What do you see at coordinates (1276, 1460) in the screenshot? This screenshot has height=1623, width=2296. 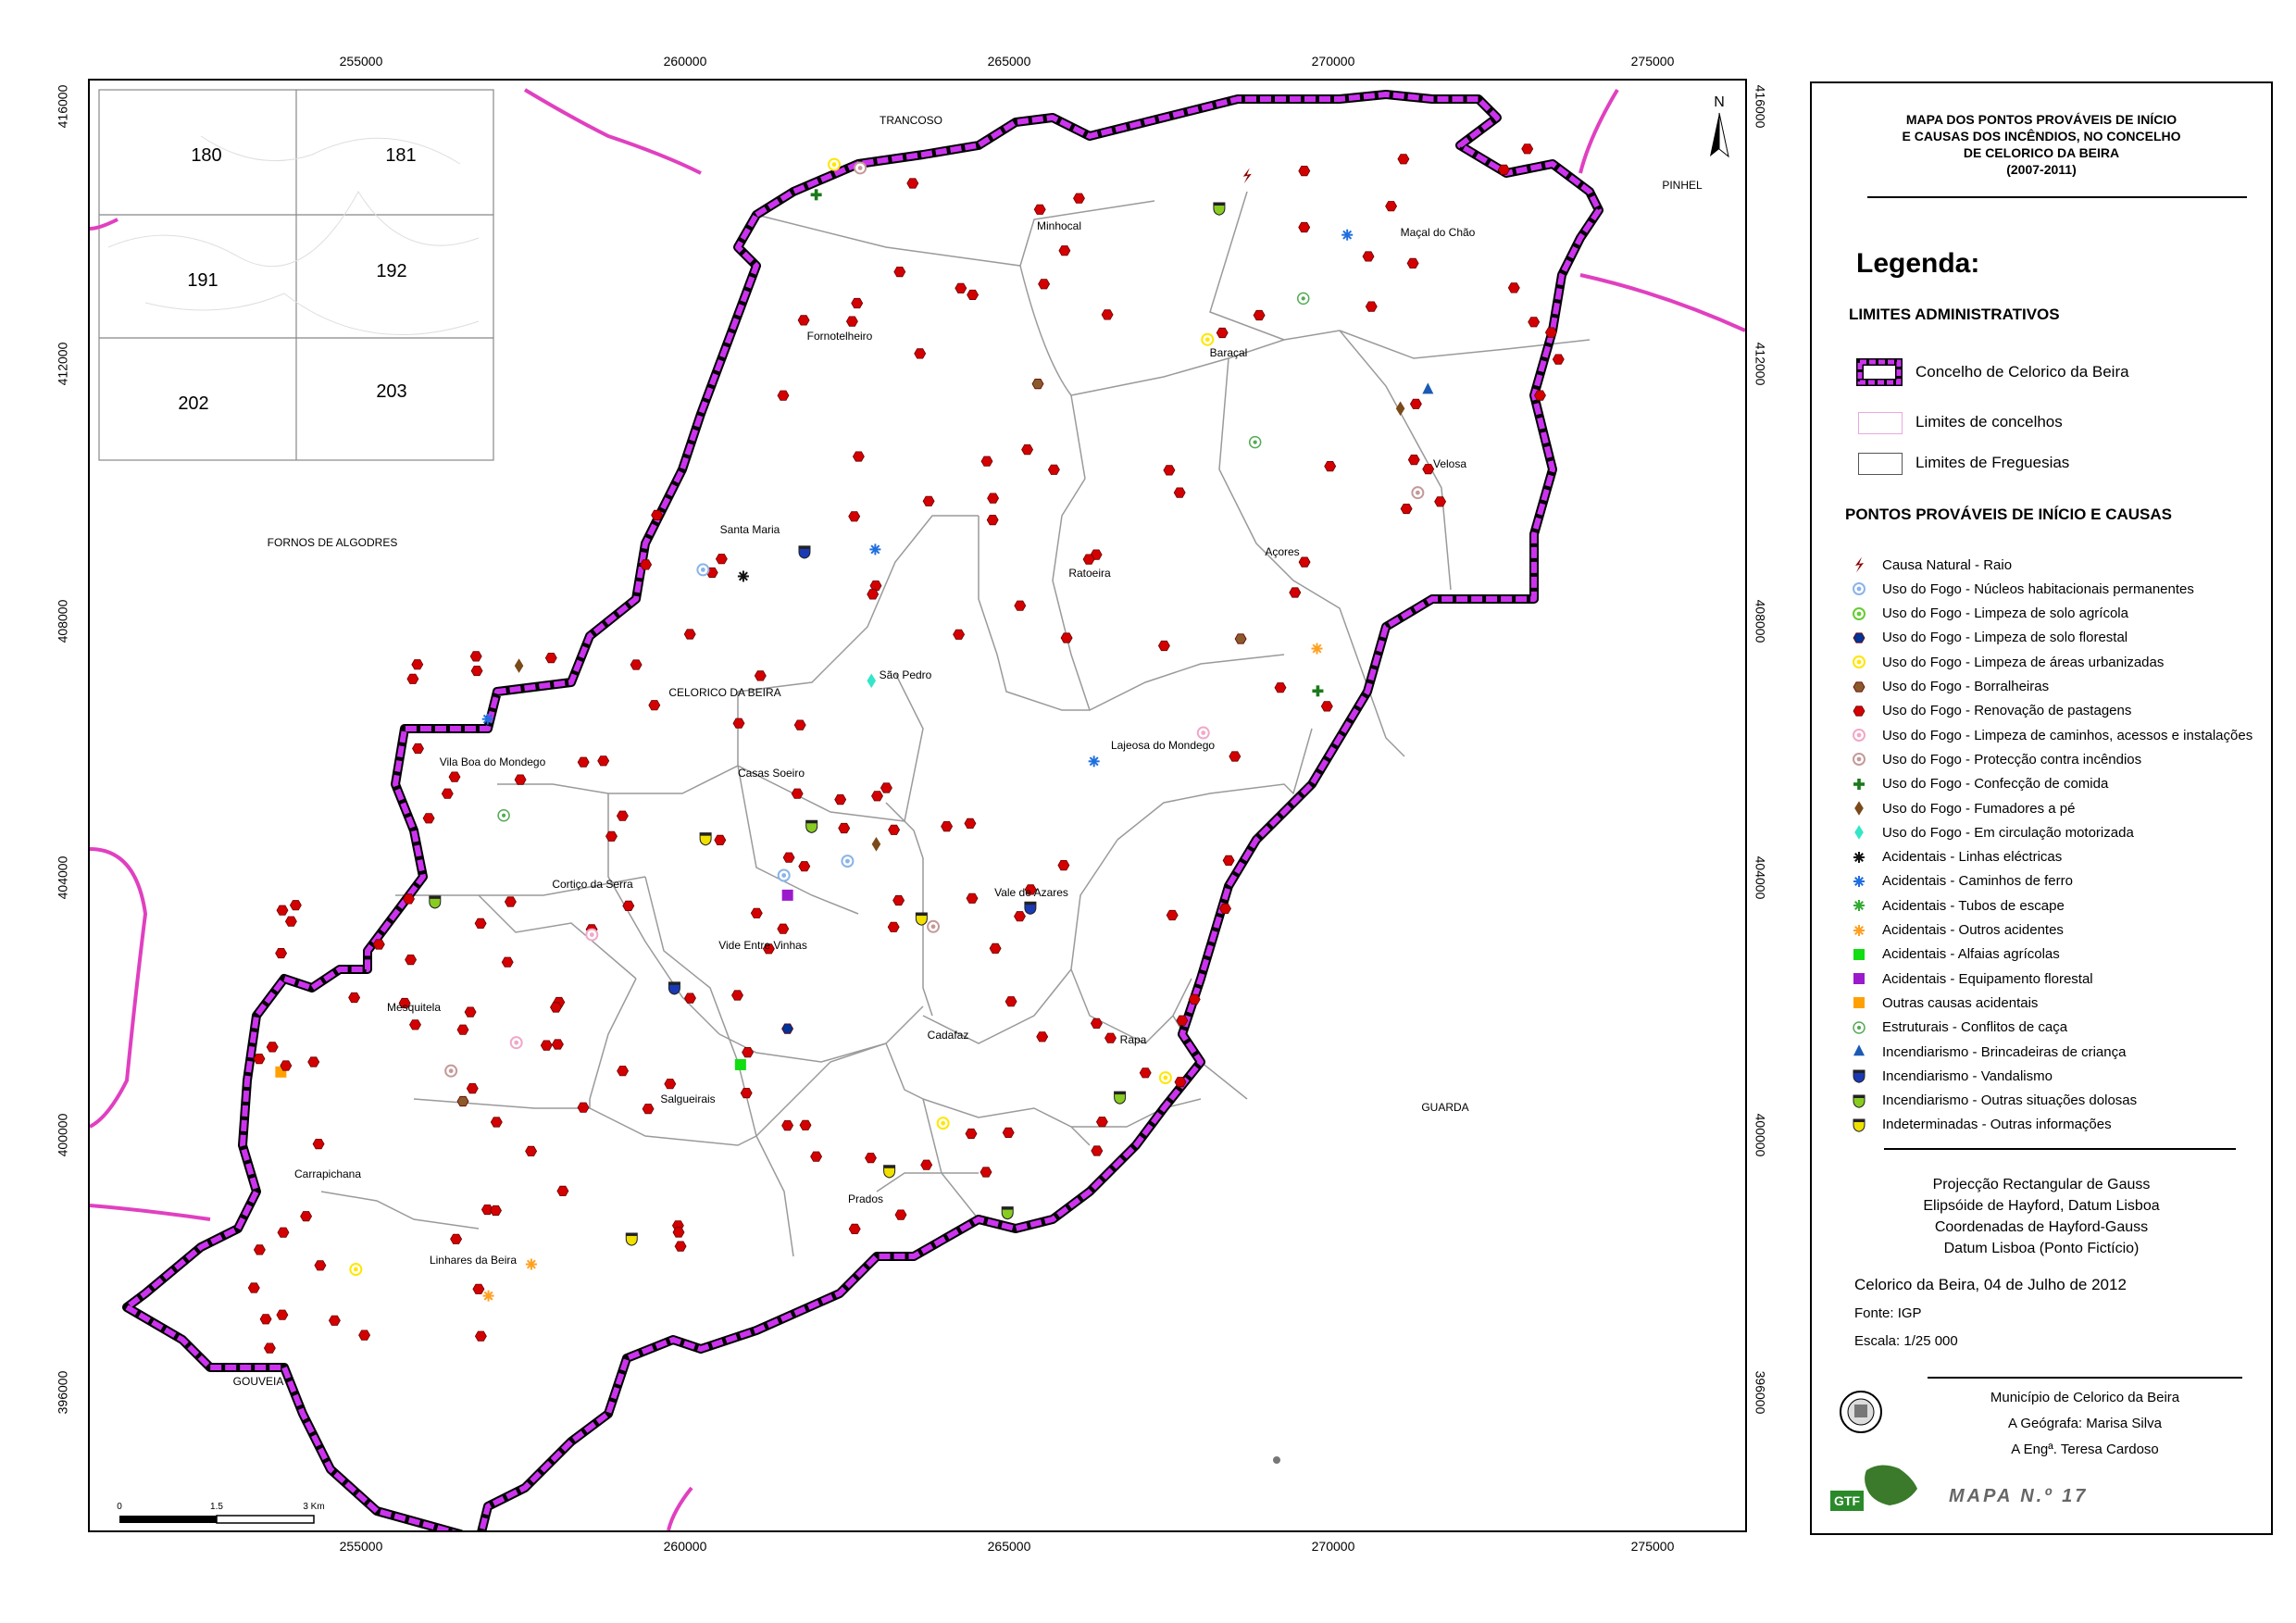 I see `stray-point` at bounding box center [1276, 1460].